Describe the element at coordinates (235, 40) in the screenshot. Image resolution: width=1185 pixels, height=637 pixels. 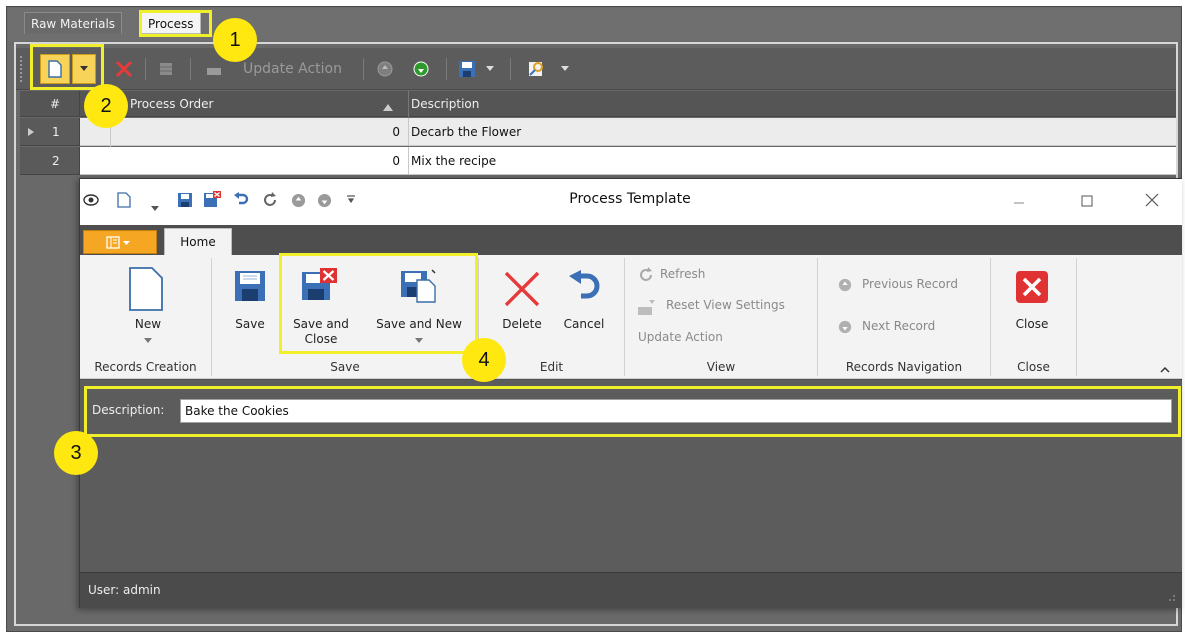
I see `callout-1: 1` at that location.